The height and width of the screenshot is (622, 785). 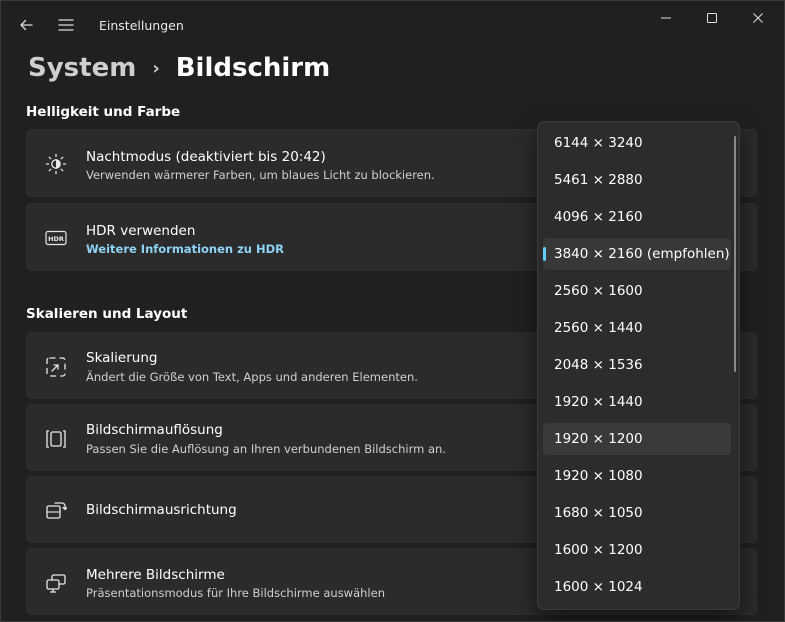 I want to click on resolution-option-label: 1680 × 1050, so click(x=598, y=513).